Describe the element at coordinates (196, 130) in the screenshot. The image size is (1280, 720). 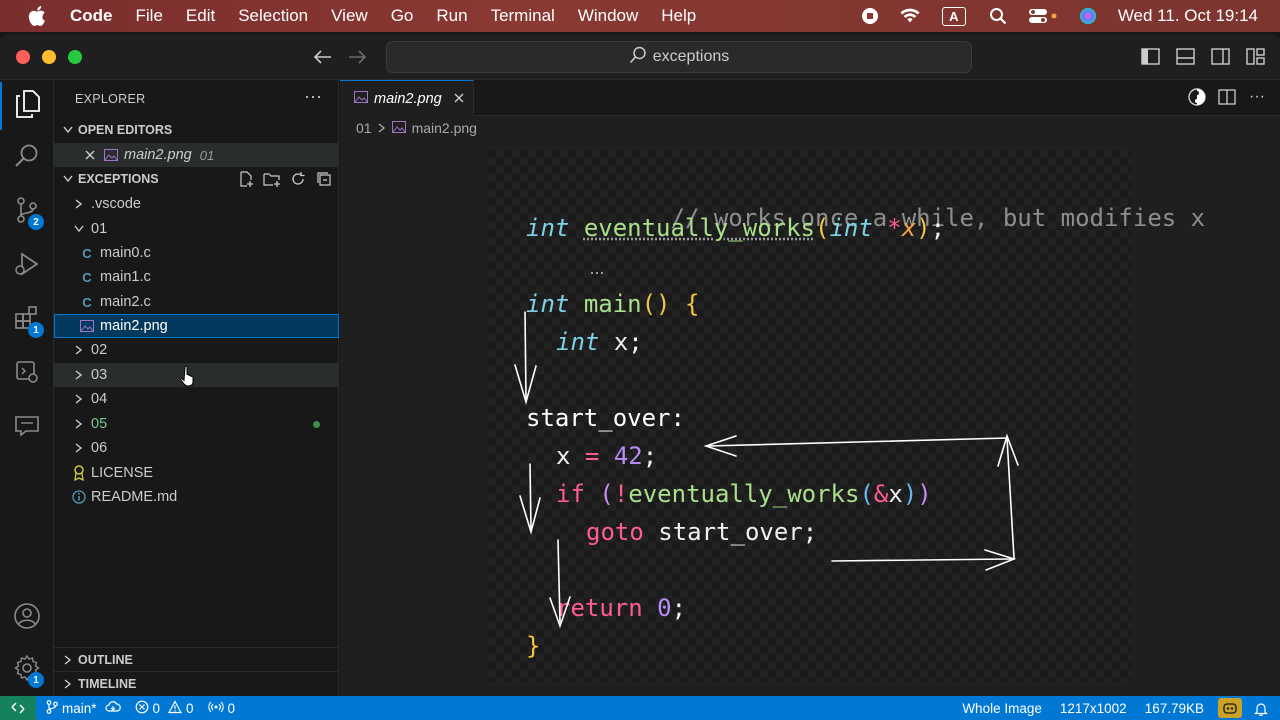
I see `open-editors-header: OPEN EDITORS` at that location.